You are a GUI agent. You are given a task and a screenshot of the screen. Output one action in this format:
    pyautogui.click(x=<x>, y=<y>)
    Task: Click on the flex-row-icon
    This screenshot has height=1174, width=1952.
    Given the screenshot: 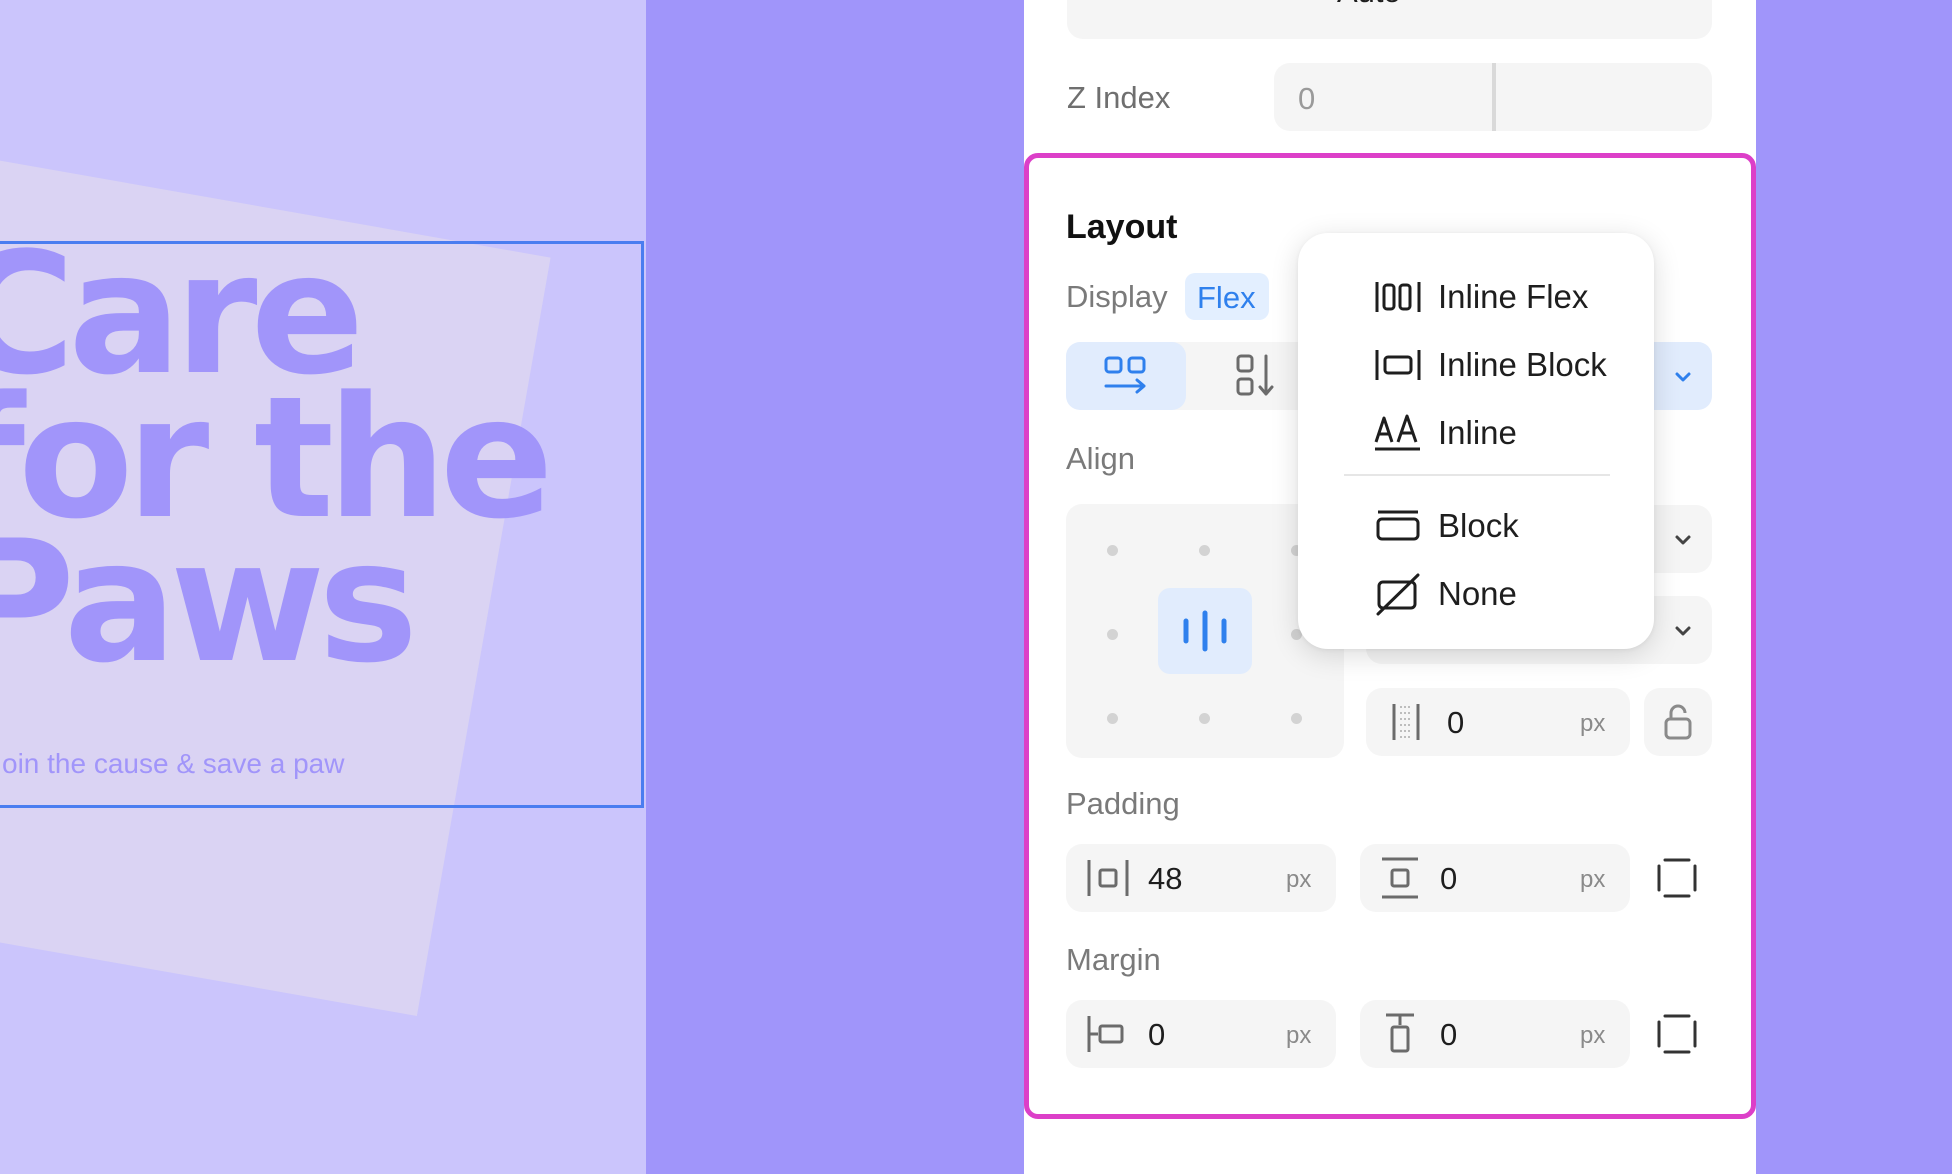 What is the action you would take?
    pyautogui.click(x=1125, y=375)
    